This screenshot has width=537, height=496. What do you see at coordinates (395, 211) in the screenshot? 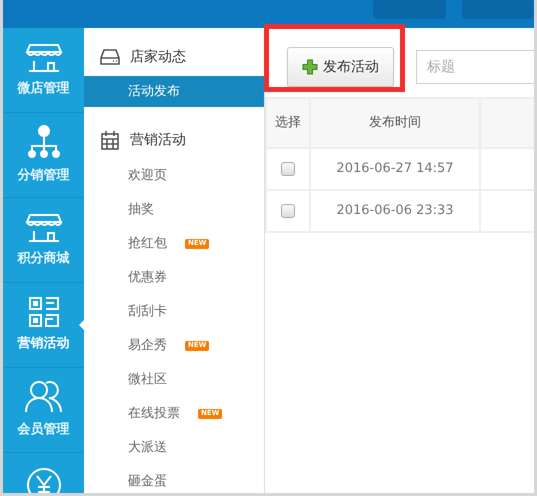
I see `table-cell: 2016-06-06 23:33` at bounding box center [395, 211].